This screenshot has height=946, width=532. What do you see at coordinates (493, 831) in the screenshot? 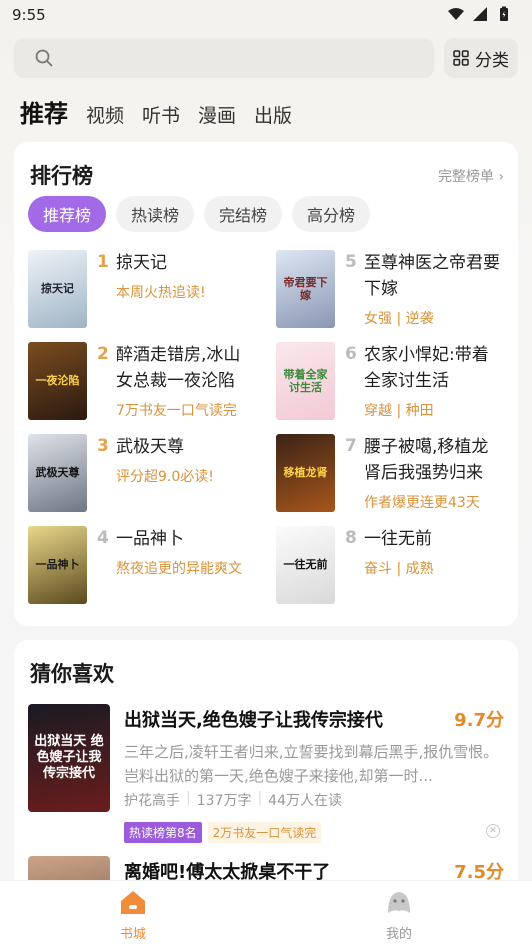
I see `close-icon: ✕` at bounding box center [493, 831].